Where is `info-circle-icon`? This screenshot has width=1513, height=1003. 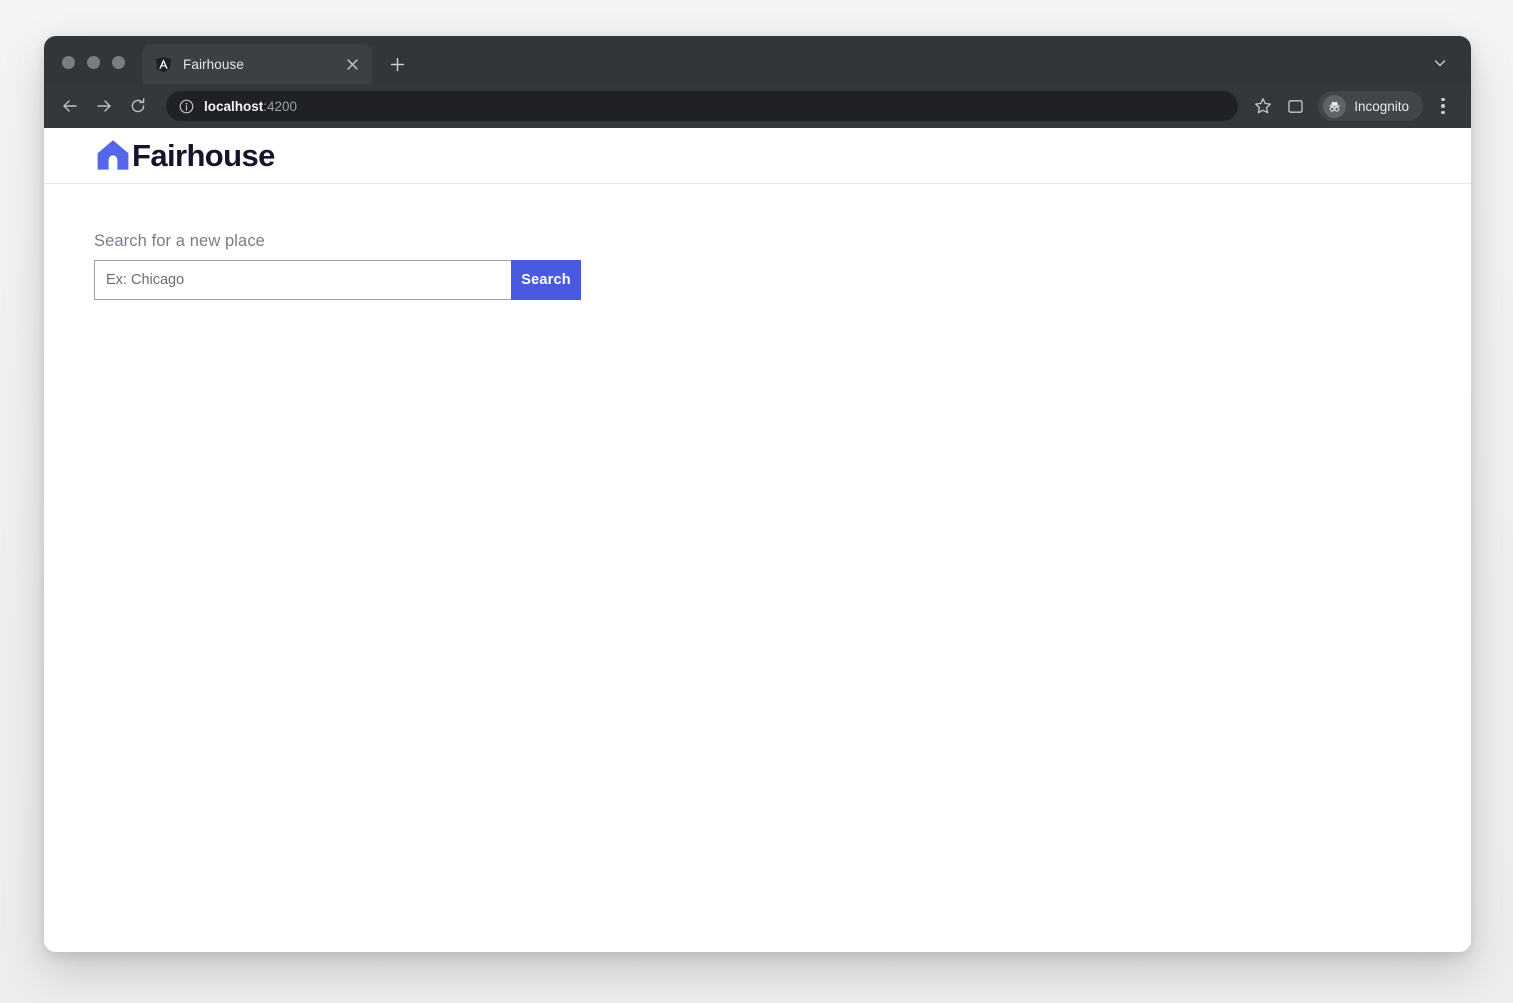
info-circle-icon is located at coordinates (186, 106).